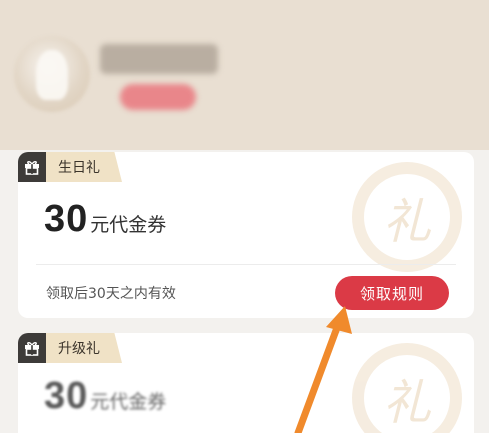 The width and height of the screenshot is (489, 433). What do you see at coordinates (84, 348) in the screenshot?
I see `tag-label-upgrade: 升级礼` at bounding box center [84, 348].